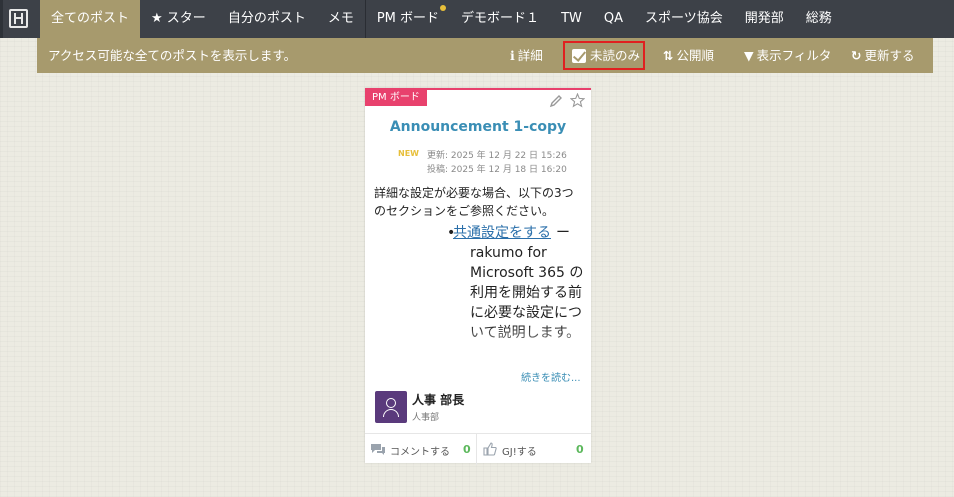 The image size is (954, 497). What do you see at coordinates (420, 450) in the screenshot?
I see `comment-button: コメントする` at bounding box center [420, 450].